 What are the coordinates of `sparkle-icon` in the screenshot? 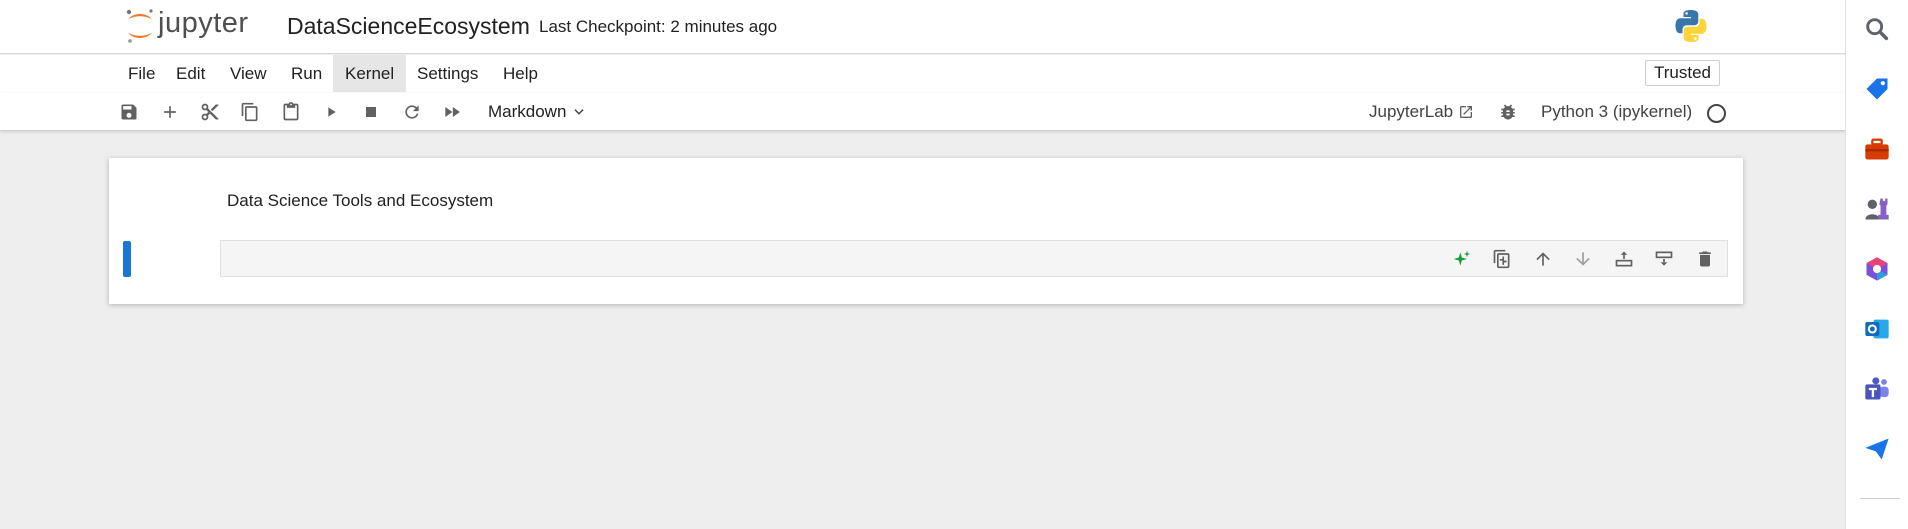 It's located at (1462, 258).